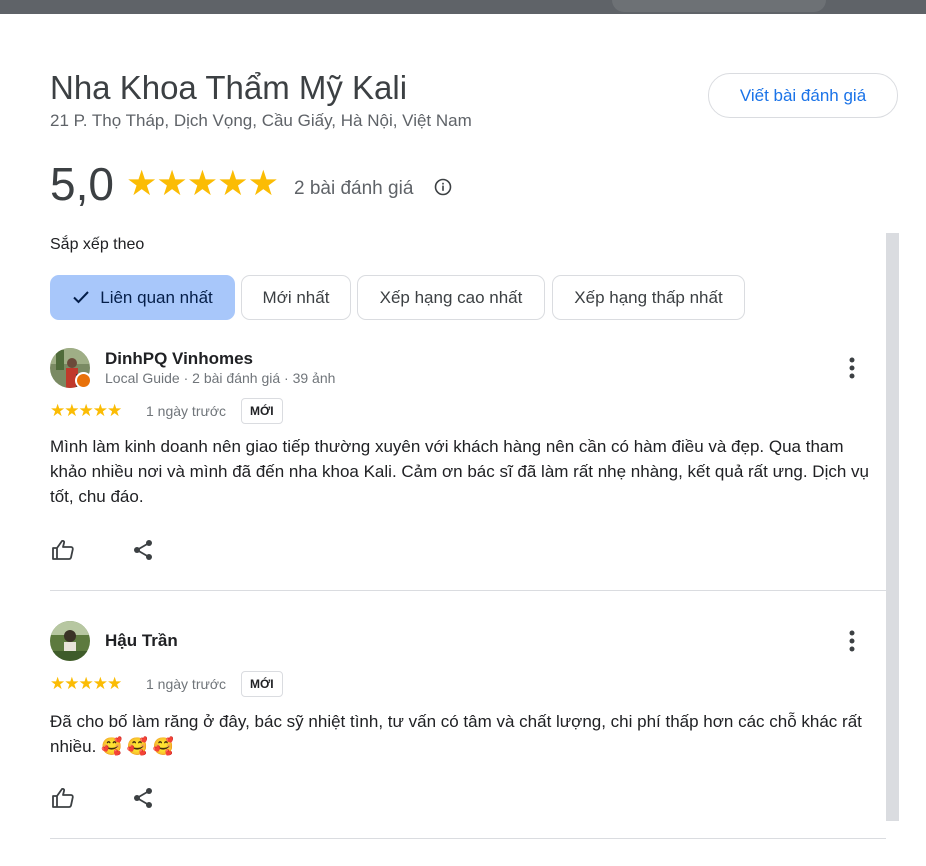  What do you see at coordinates (719, 6) in the screenshot?
I see `top-bar-handle` at bounding box center [719, 6].